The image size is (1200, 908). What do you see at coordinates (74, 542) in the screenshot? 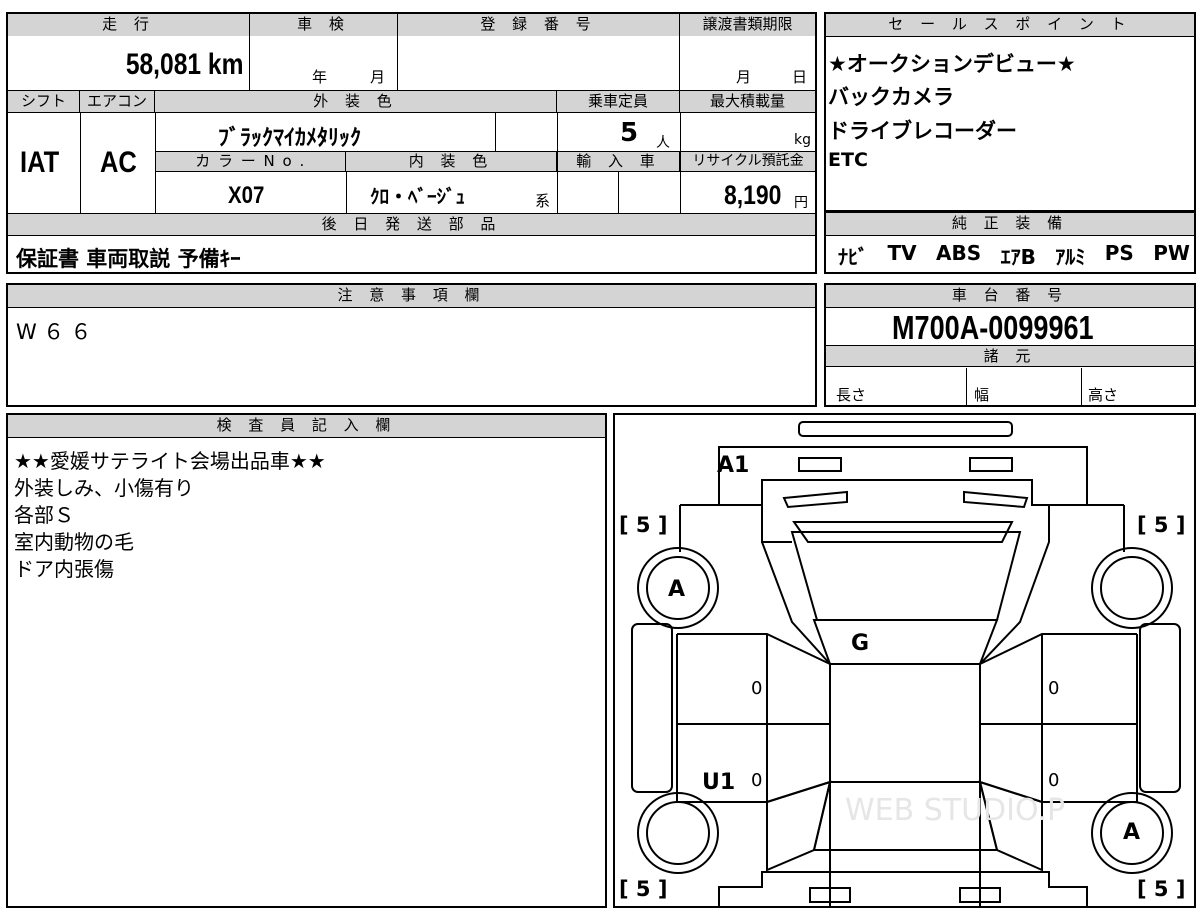
I see `inspector-line-4: 室内動物の毛` at bounding box center [74, 542].